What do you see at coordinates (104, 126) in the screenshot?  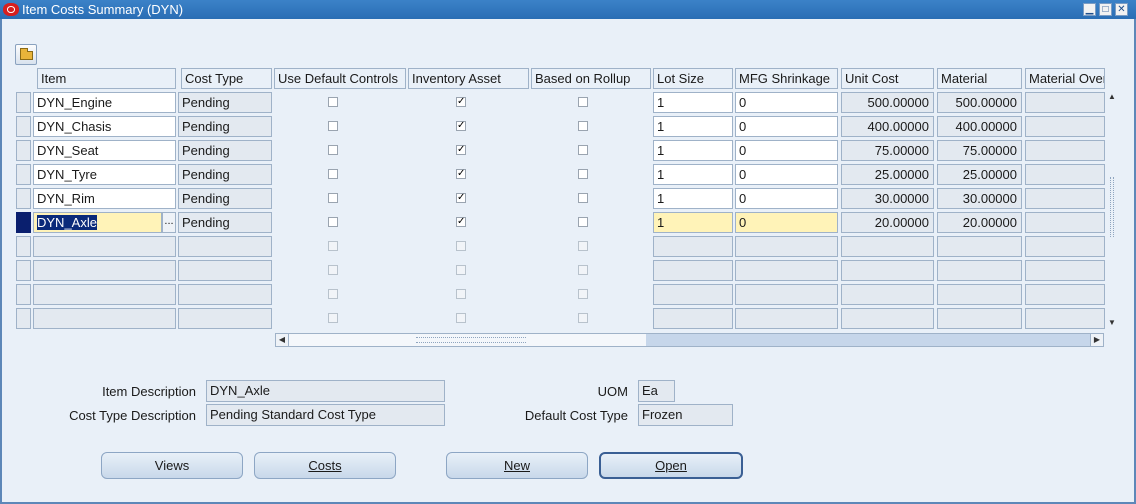 I see `item-field: DYN_Chasis` at bounding box center [104, 126].